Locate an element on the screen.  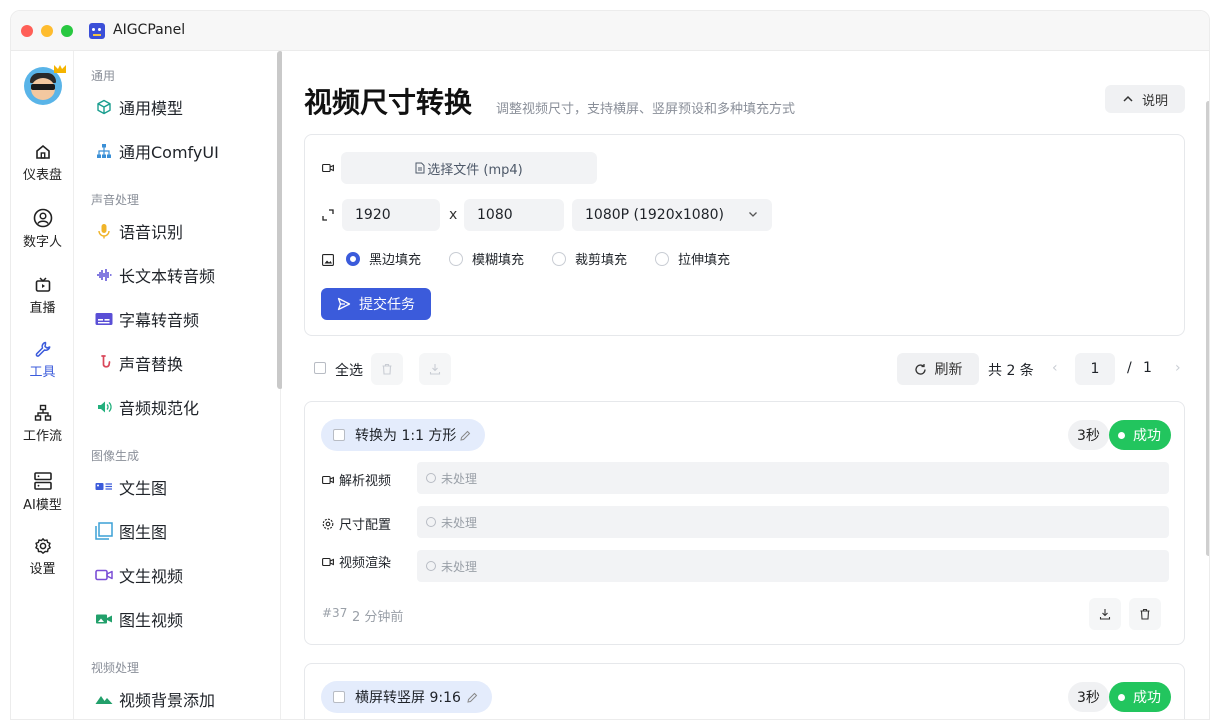
workflow-icon is located at coordinates (42, 412).